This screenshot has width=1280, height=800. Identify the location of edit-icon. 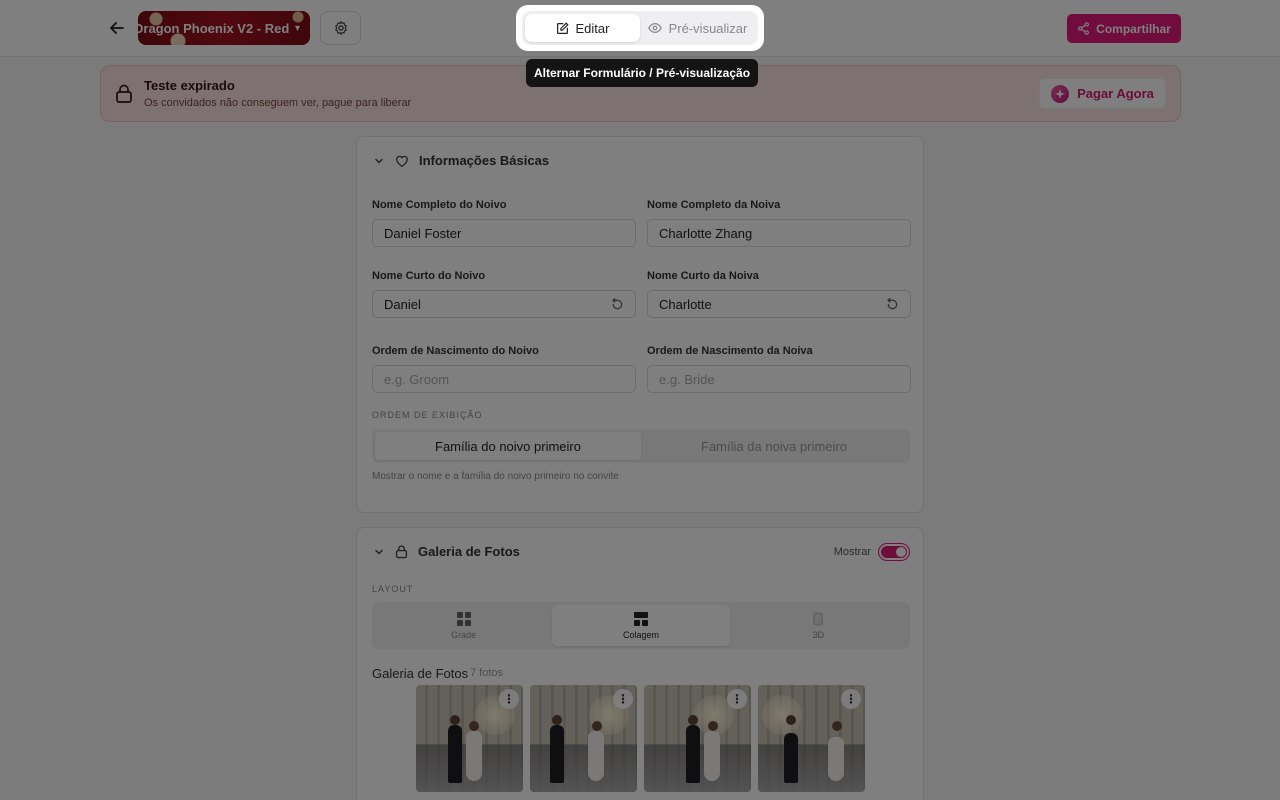
(562, 28).